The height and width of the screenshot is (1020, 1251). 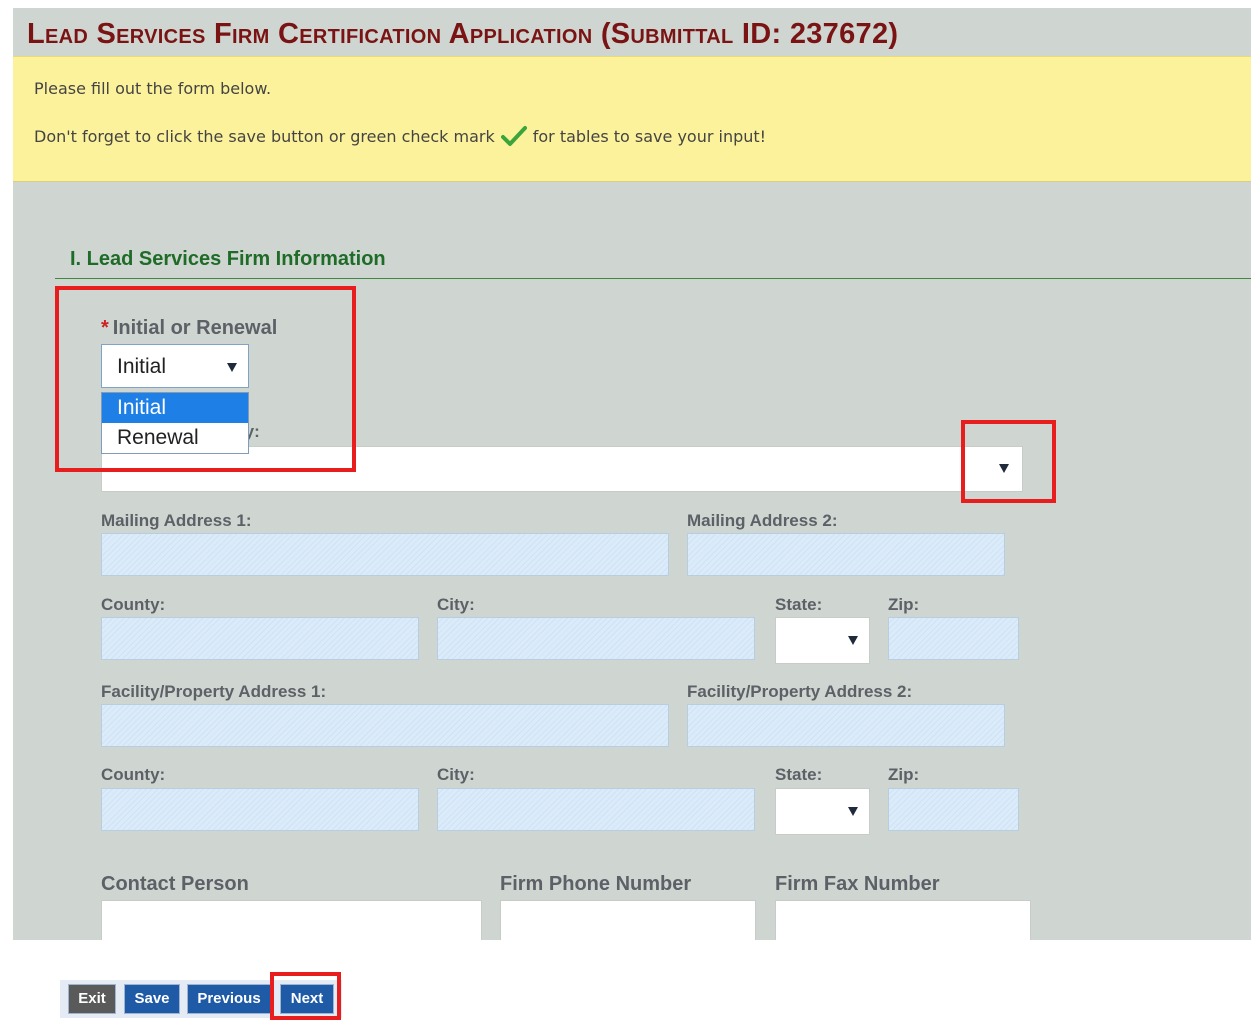 What do you see at coordinates (953, 638) in the screenshot?
I see `mailing-zip-input` at bounding box center [953, 638].